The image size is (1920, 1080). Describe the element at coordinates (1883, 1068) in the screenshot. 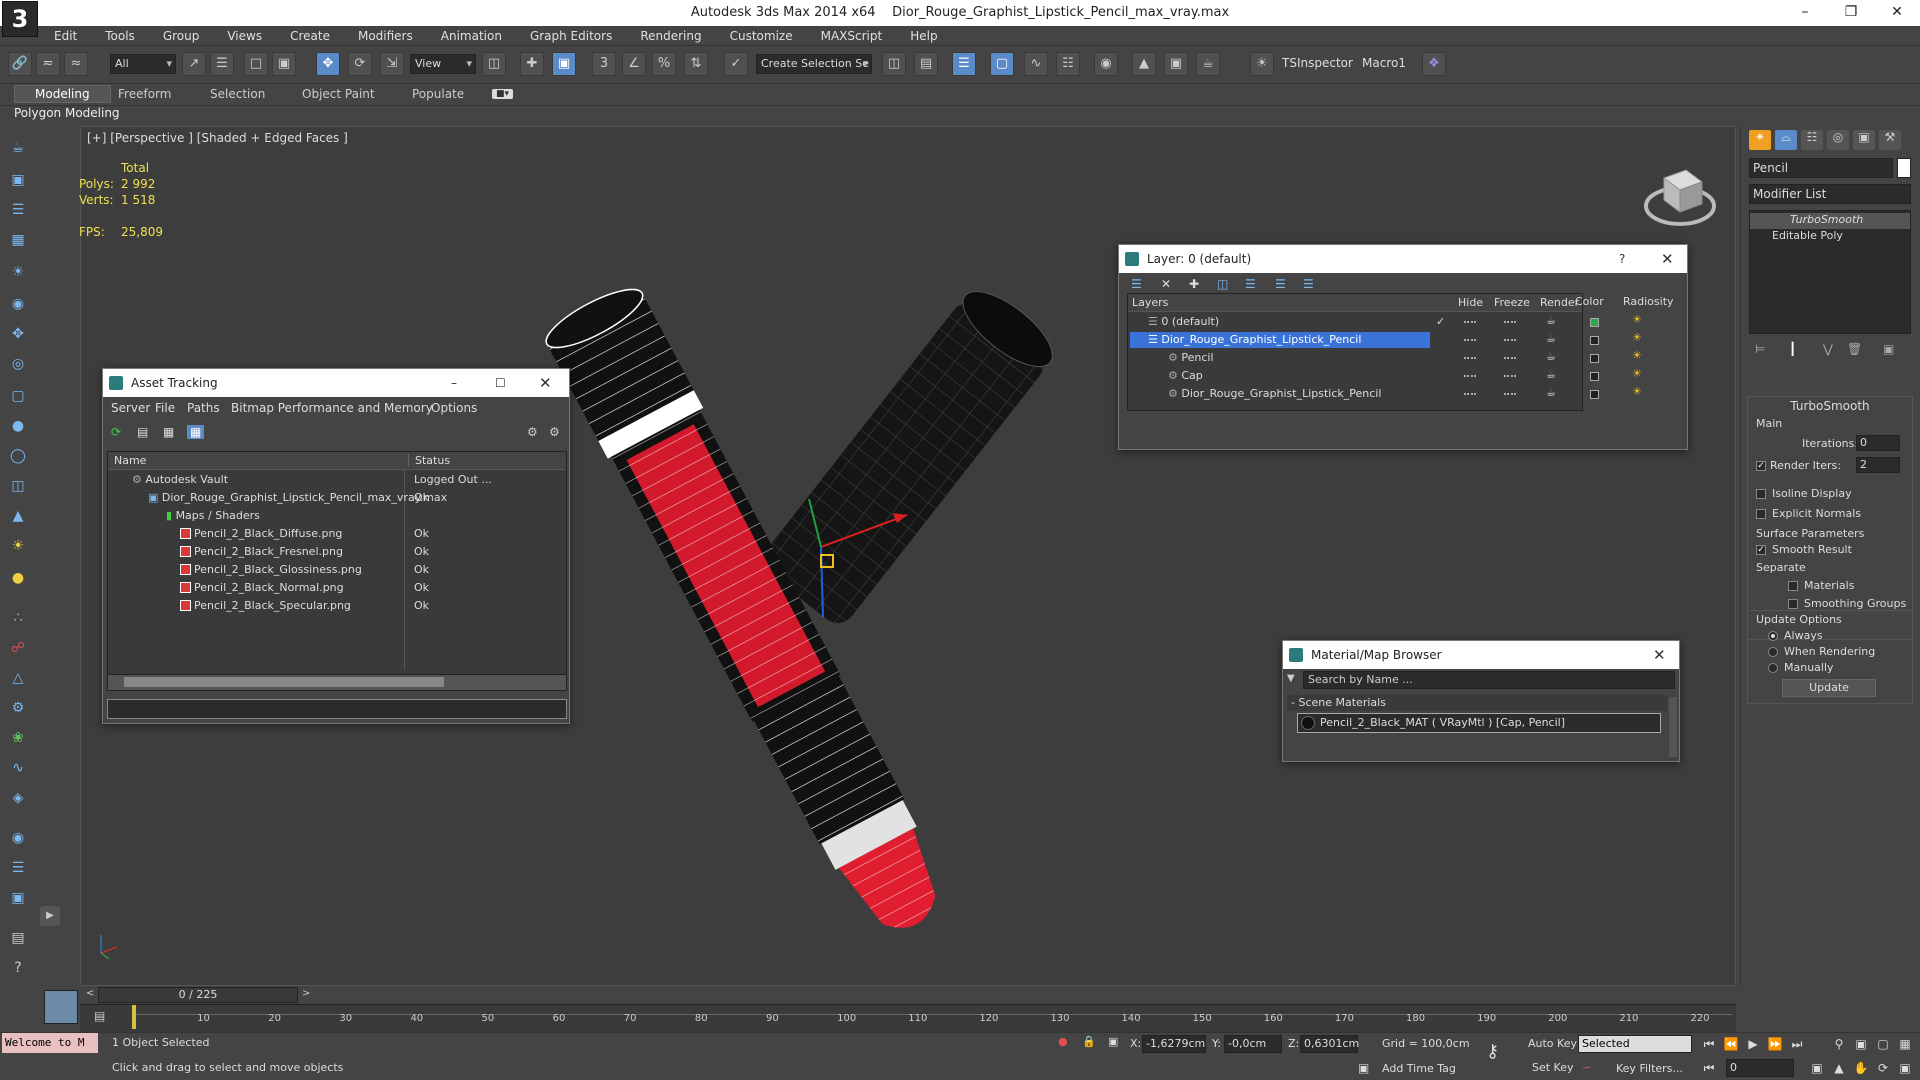

I see `orbit-icon: ⟳` at that location.